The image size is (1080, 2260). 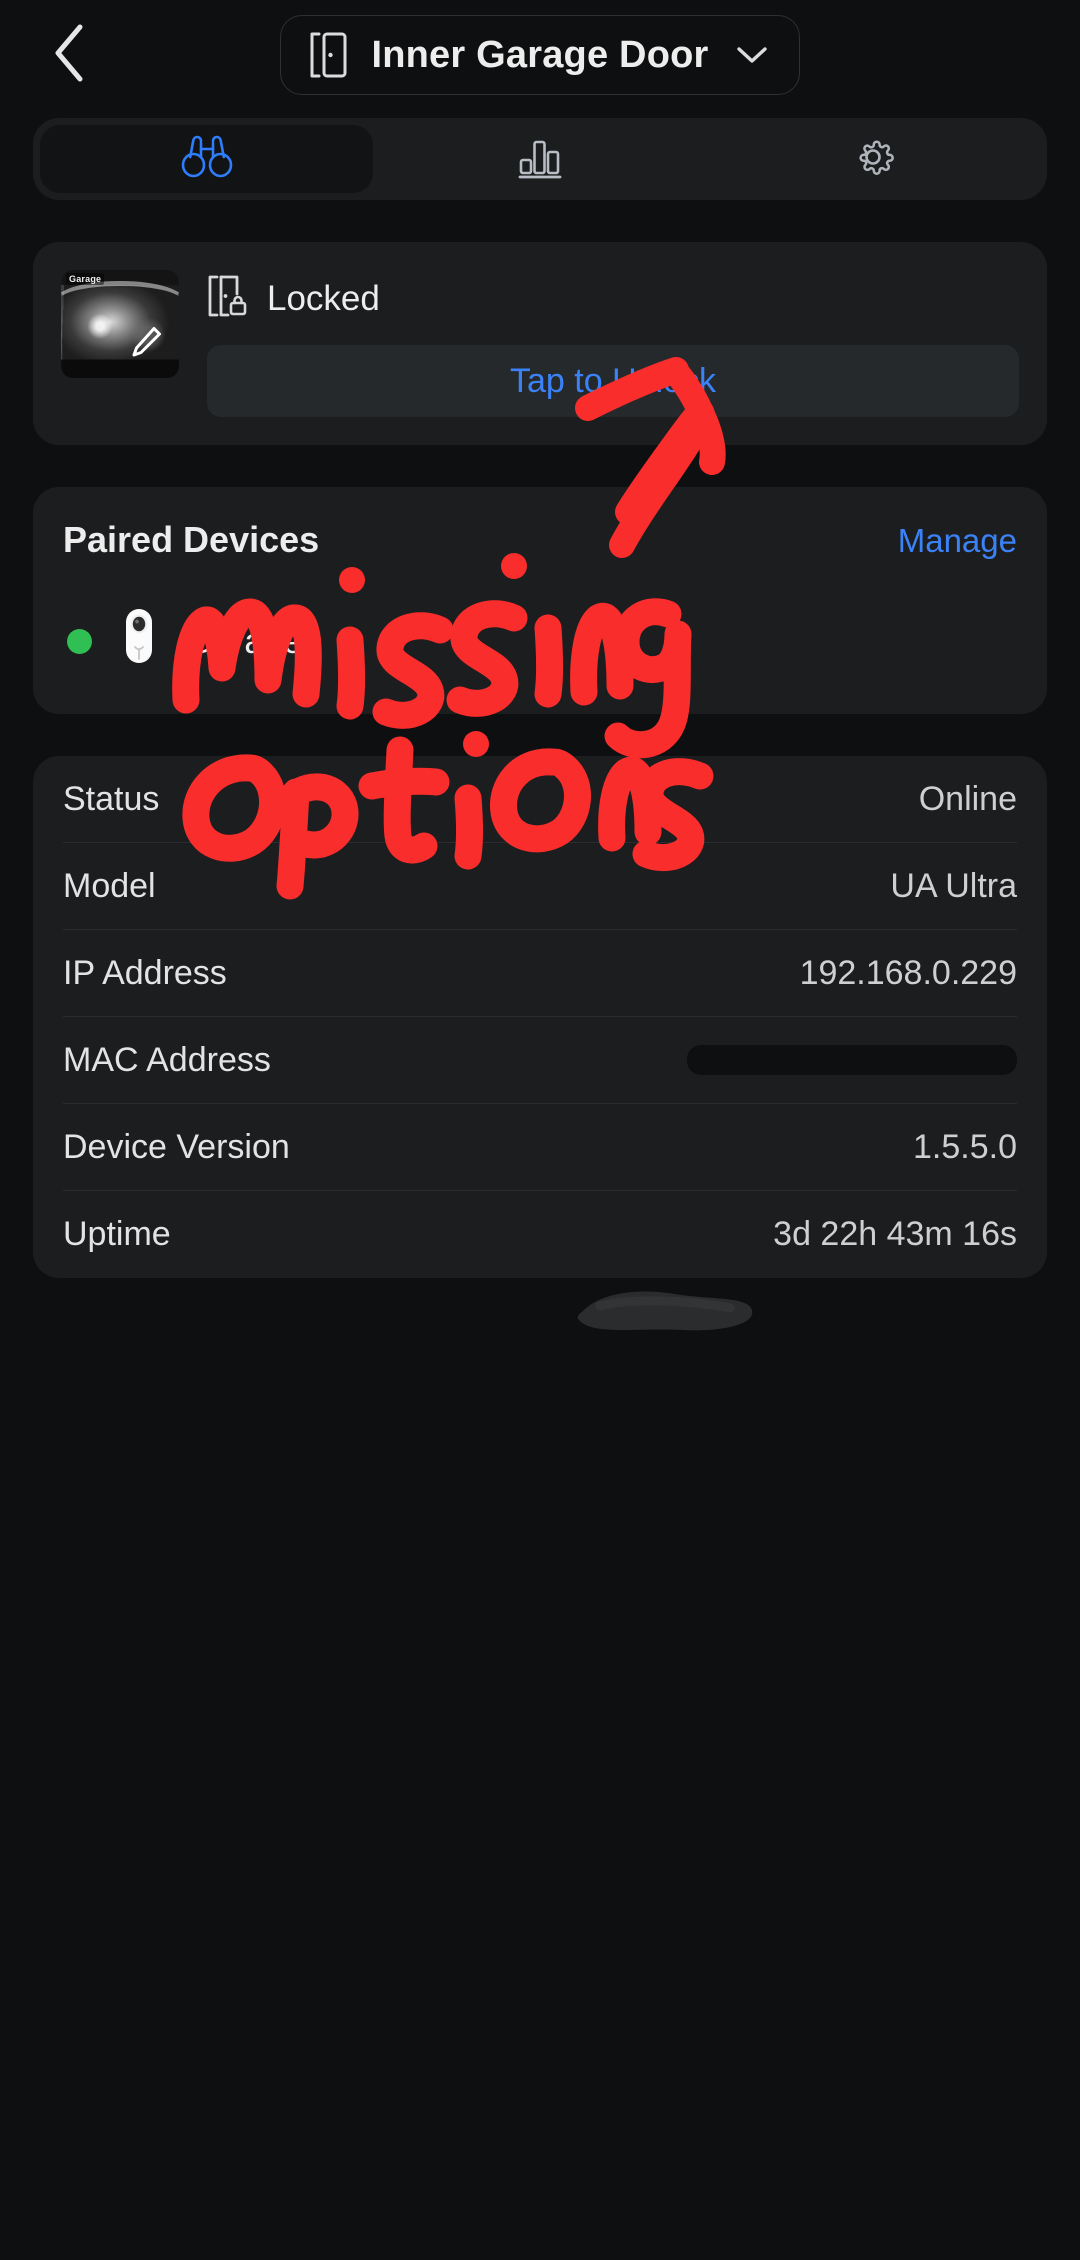 What do you see at coordinates (111, 798) in the screenshot?
I see `info-key: Status` at bounding box center [111, 798].